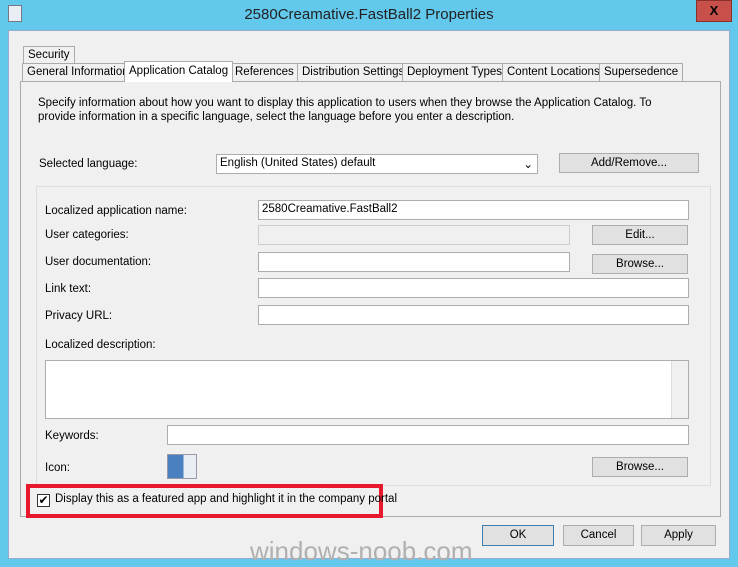 This screenshot has width=738, height=567. Describe the element at coordinates (179, 71) in the screenshot. I see `tab-application-catalog: Application Catalog` at that location.